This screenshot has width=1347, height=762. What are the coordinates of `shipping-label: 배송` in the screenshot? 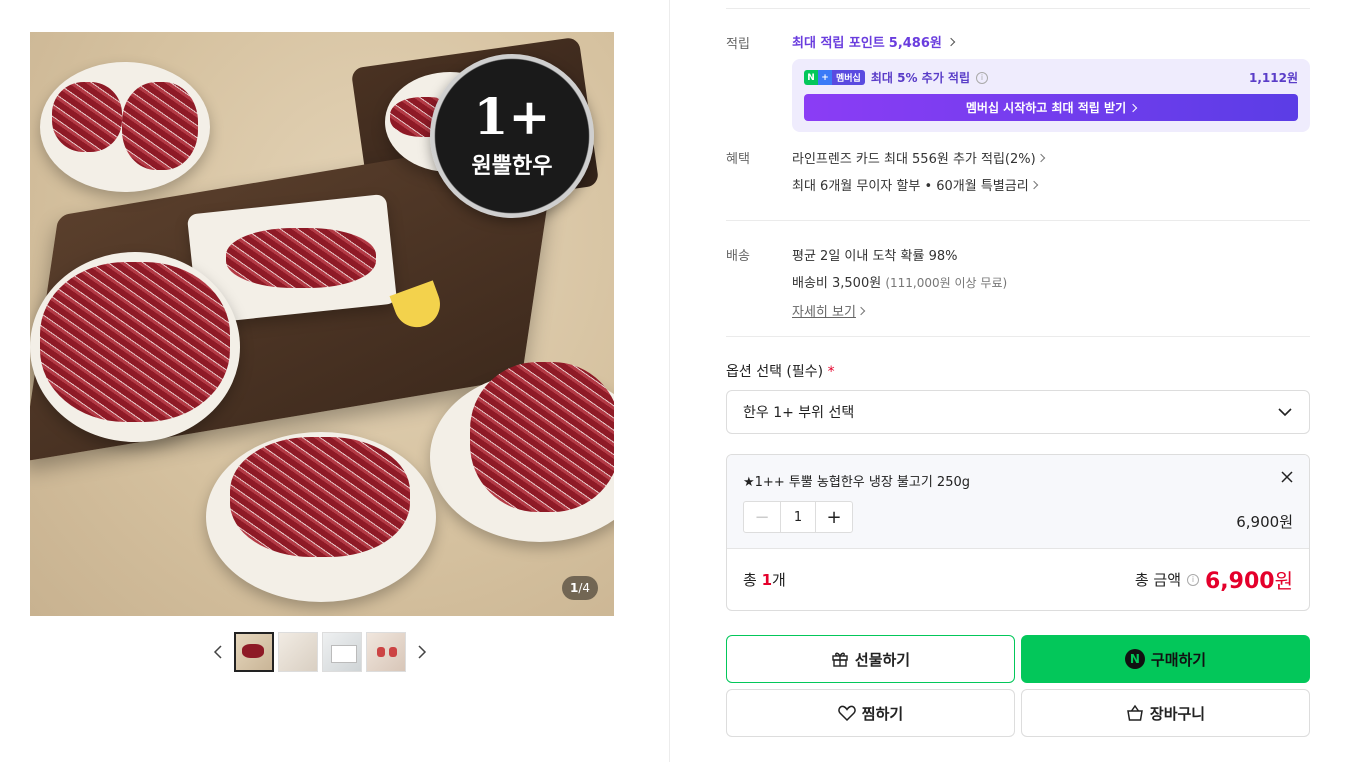 It's located at (738, 256).